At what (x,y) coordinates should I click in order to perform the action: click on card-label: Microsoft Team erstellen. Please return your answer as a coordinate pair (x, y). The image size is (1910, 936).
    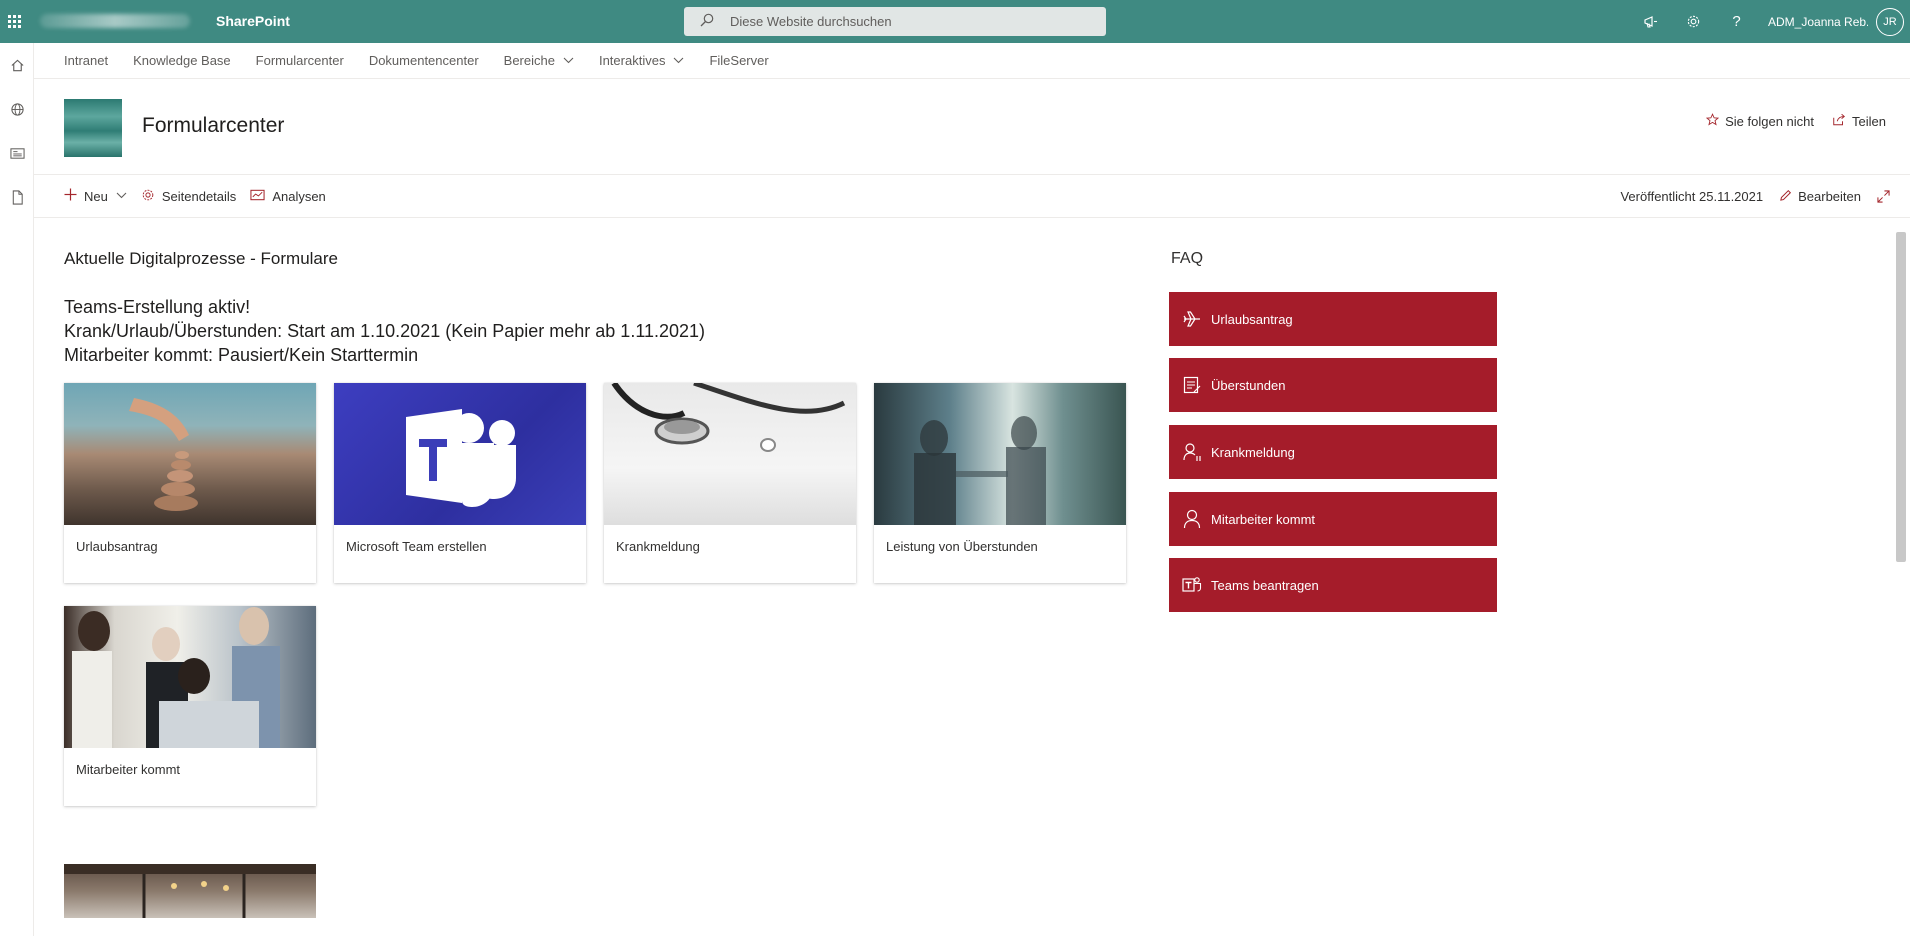
    Looking at the image, I should click on (416, 546).